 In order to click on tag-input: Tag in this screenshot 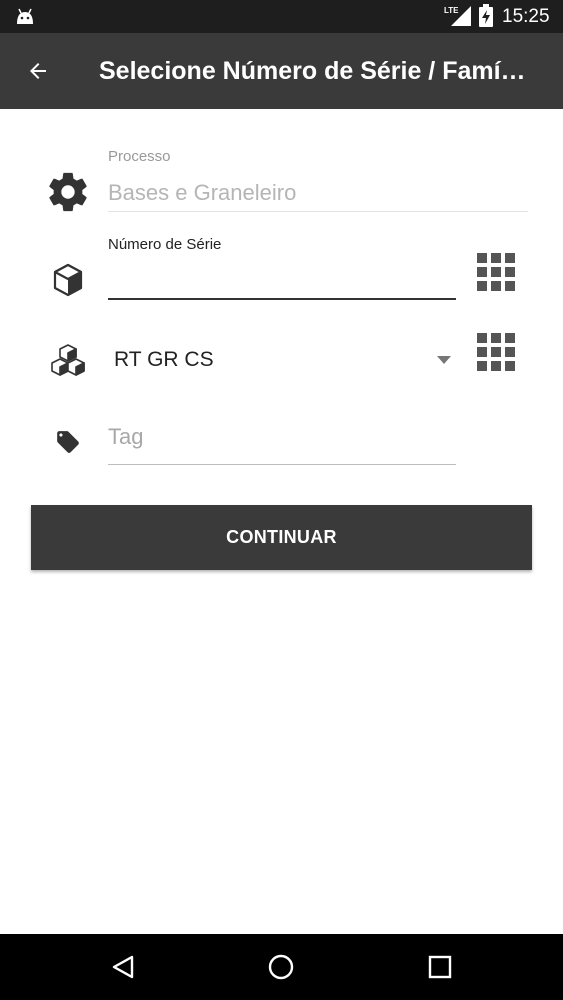, I will do `click(125, 437)`.